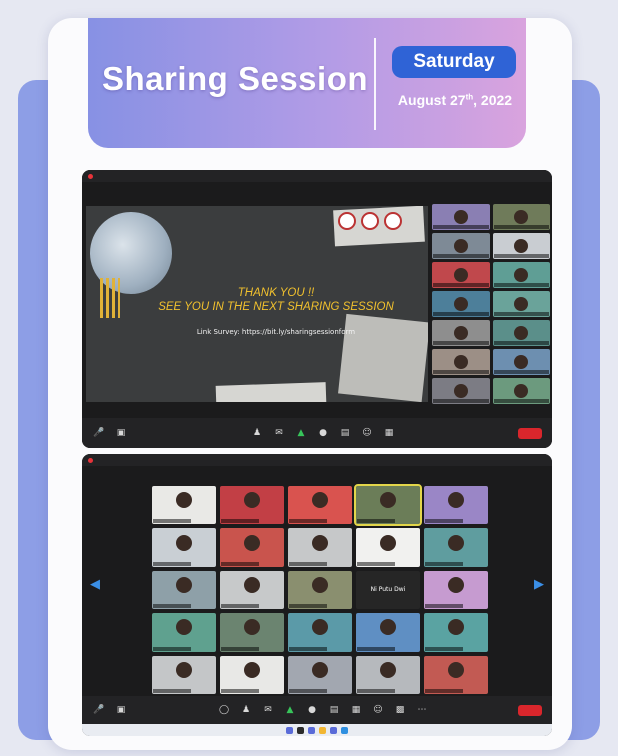 The width and height of the screenshot is (618, 756). Describe the element at coordinates (455, 100) in the screenshot. I see `event-date: August 27th, 2022` at that location.